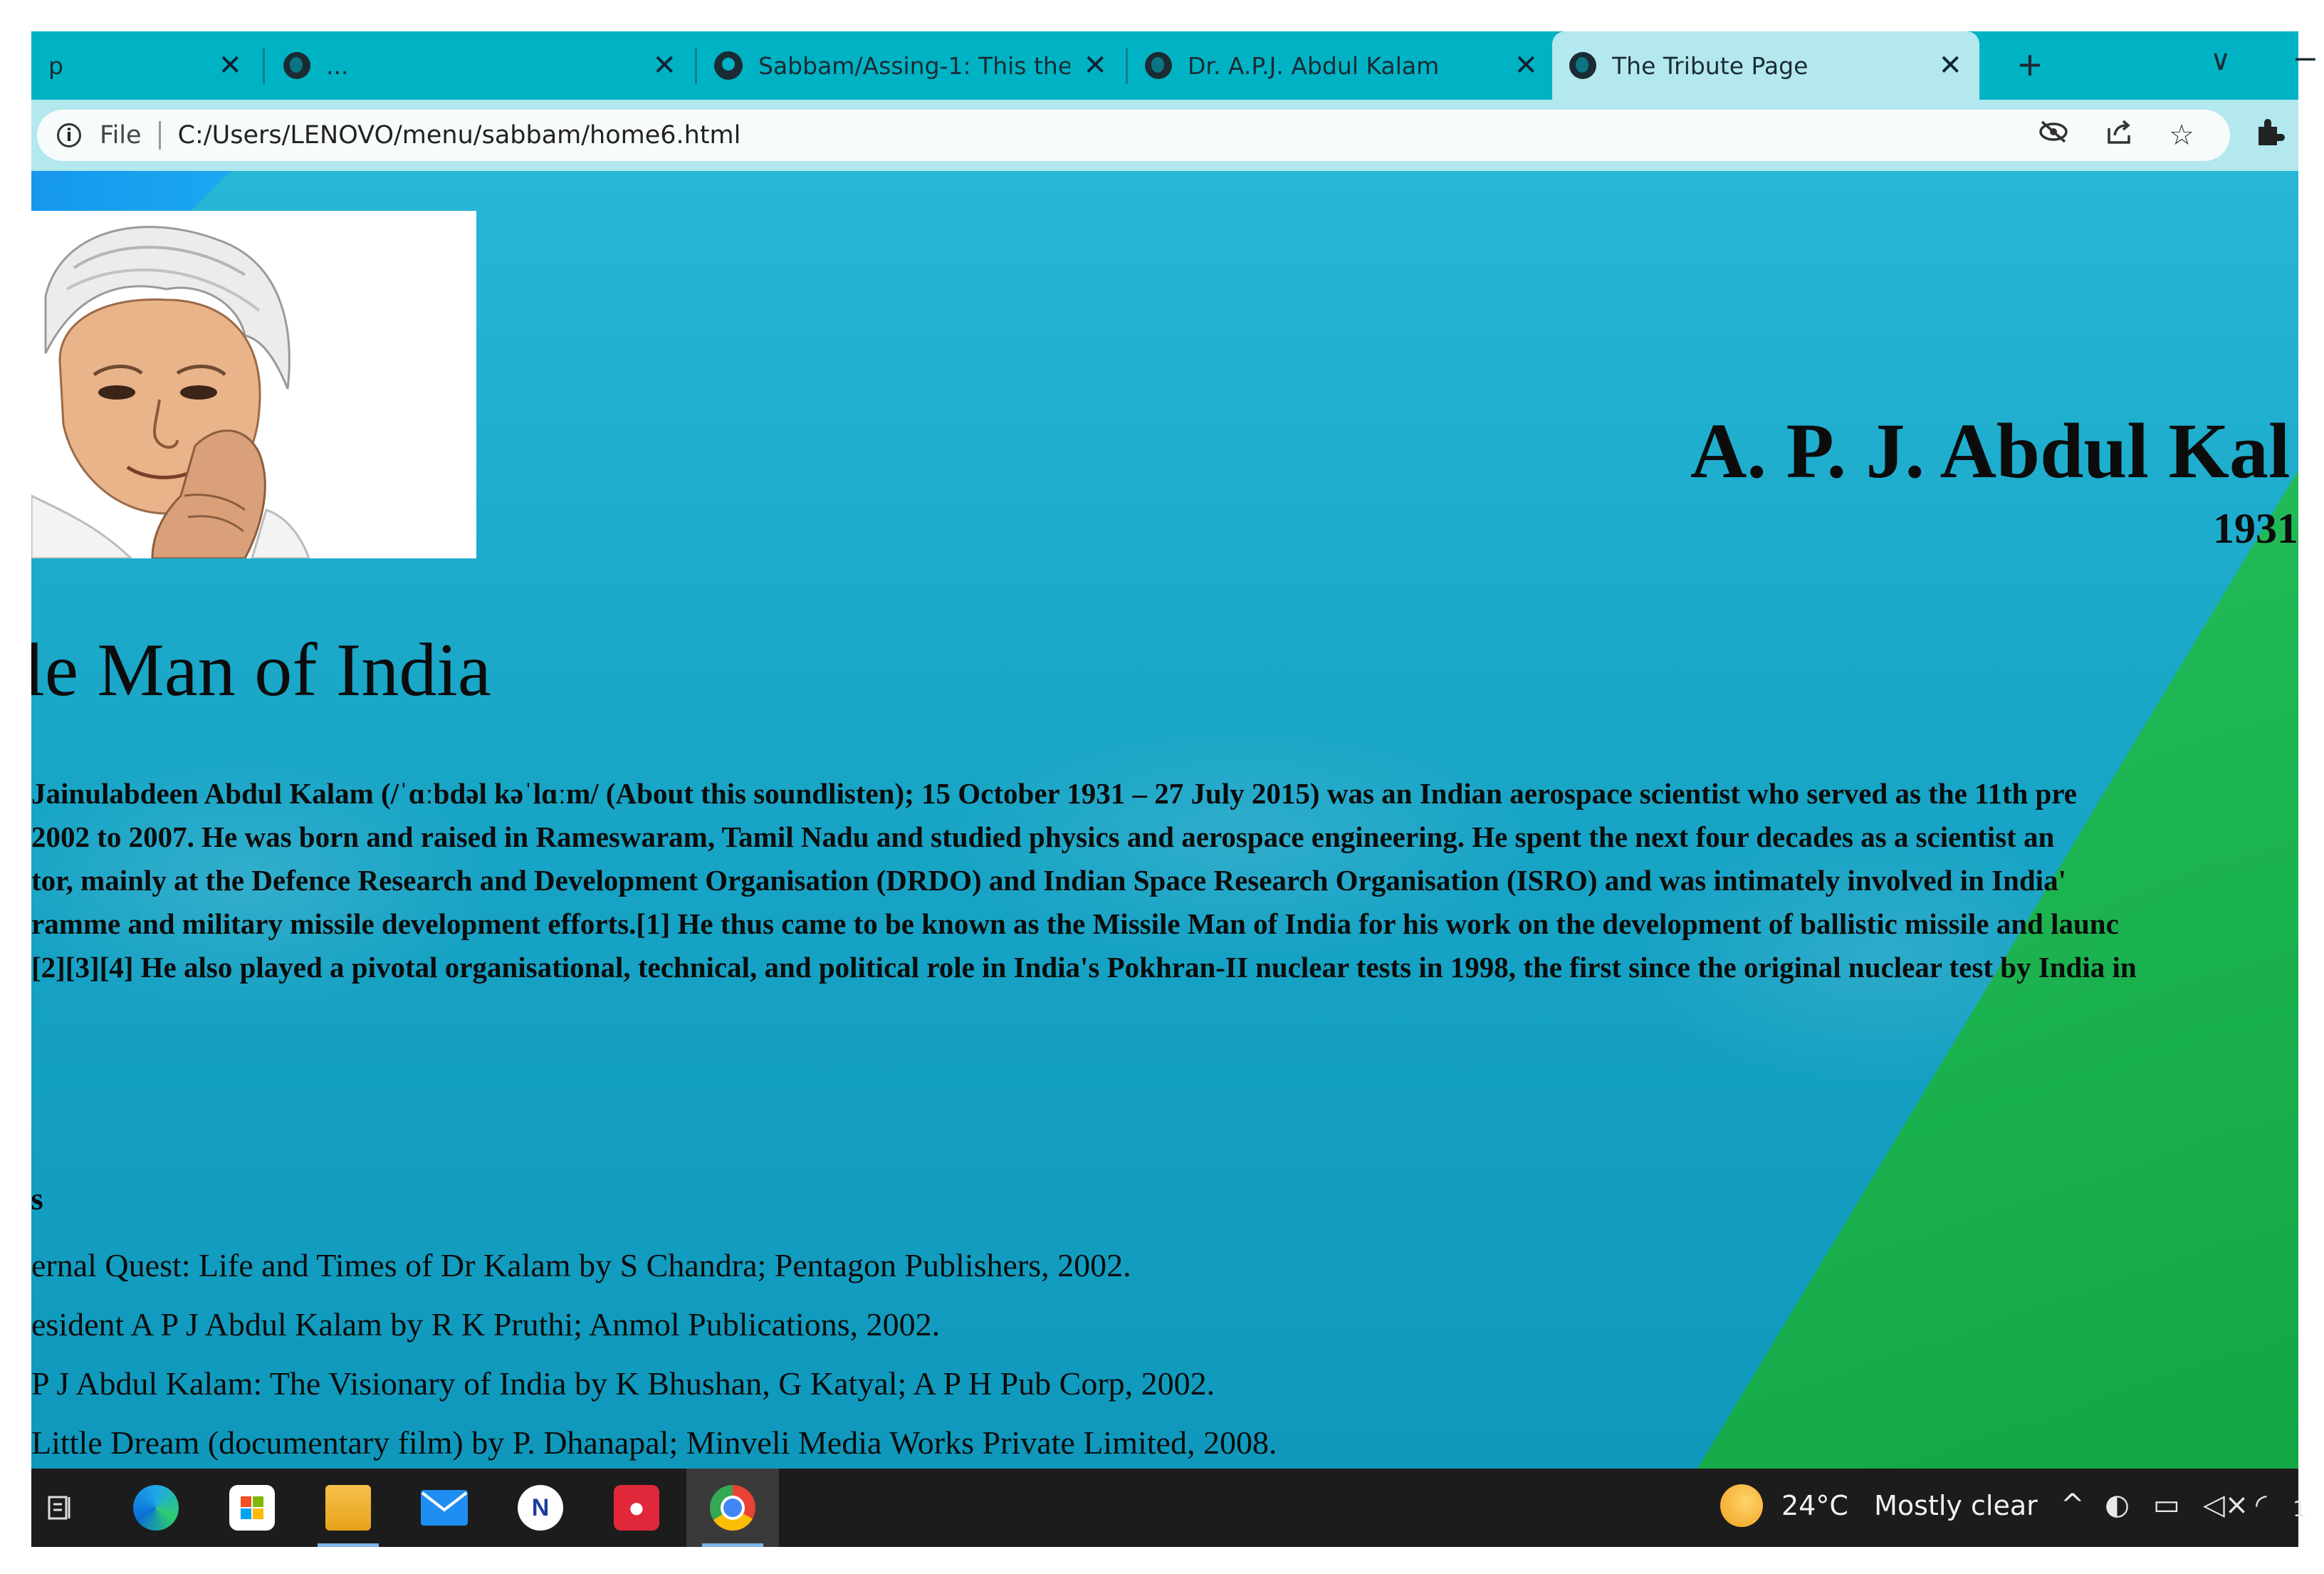 This screenshot has height=1574, width=2324. I want to click on missile-man-heading: ile Man of India, so click(261, 670).